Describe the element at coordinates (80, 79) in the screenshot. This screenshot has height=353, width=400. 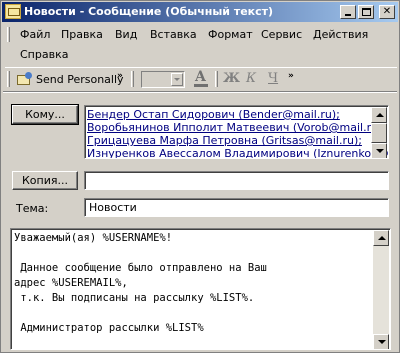
I see `send-personally-label: Send Personally` at that location.